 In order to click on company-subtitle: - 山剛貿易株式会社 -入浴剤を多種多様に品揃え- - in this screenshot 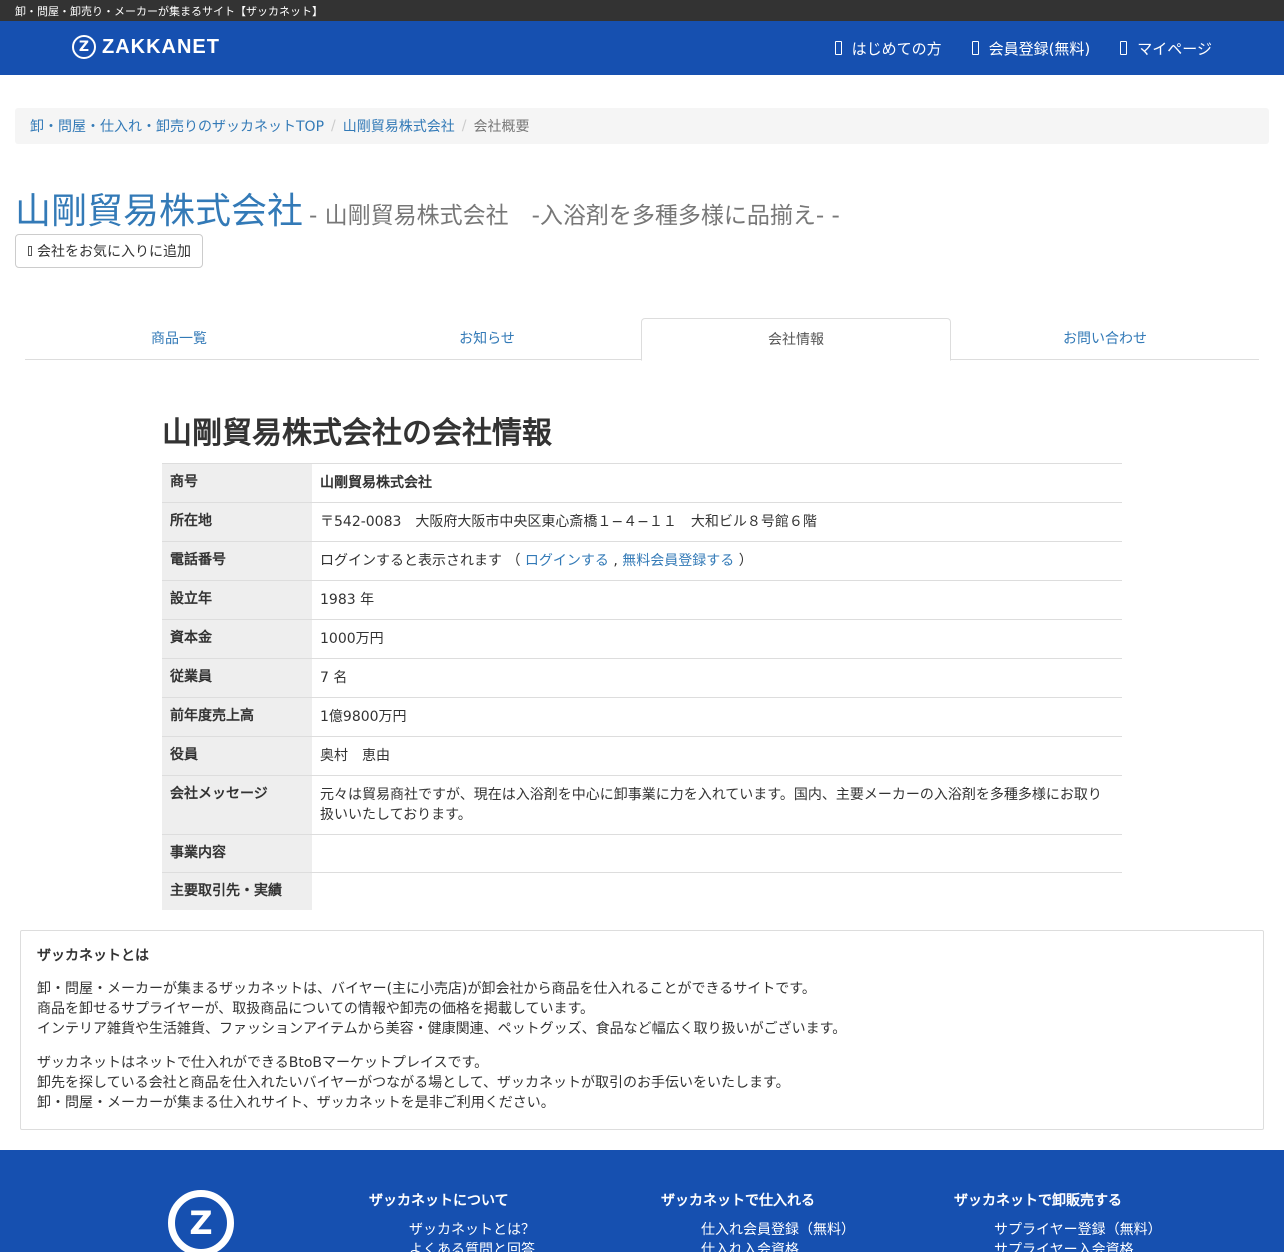, I will do `click(574, 216)`.